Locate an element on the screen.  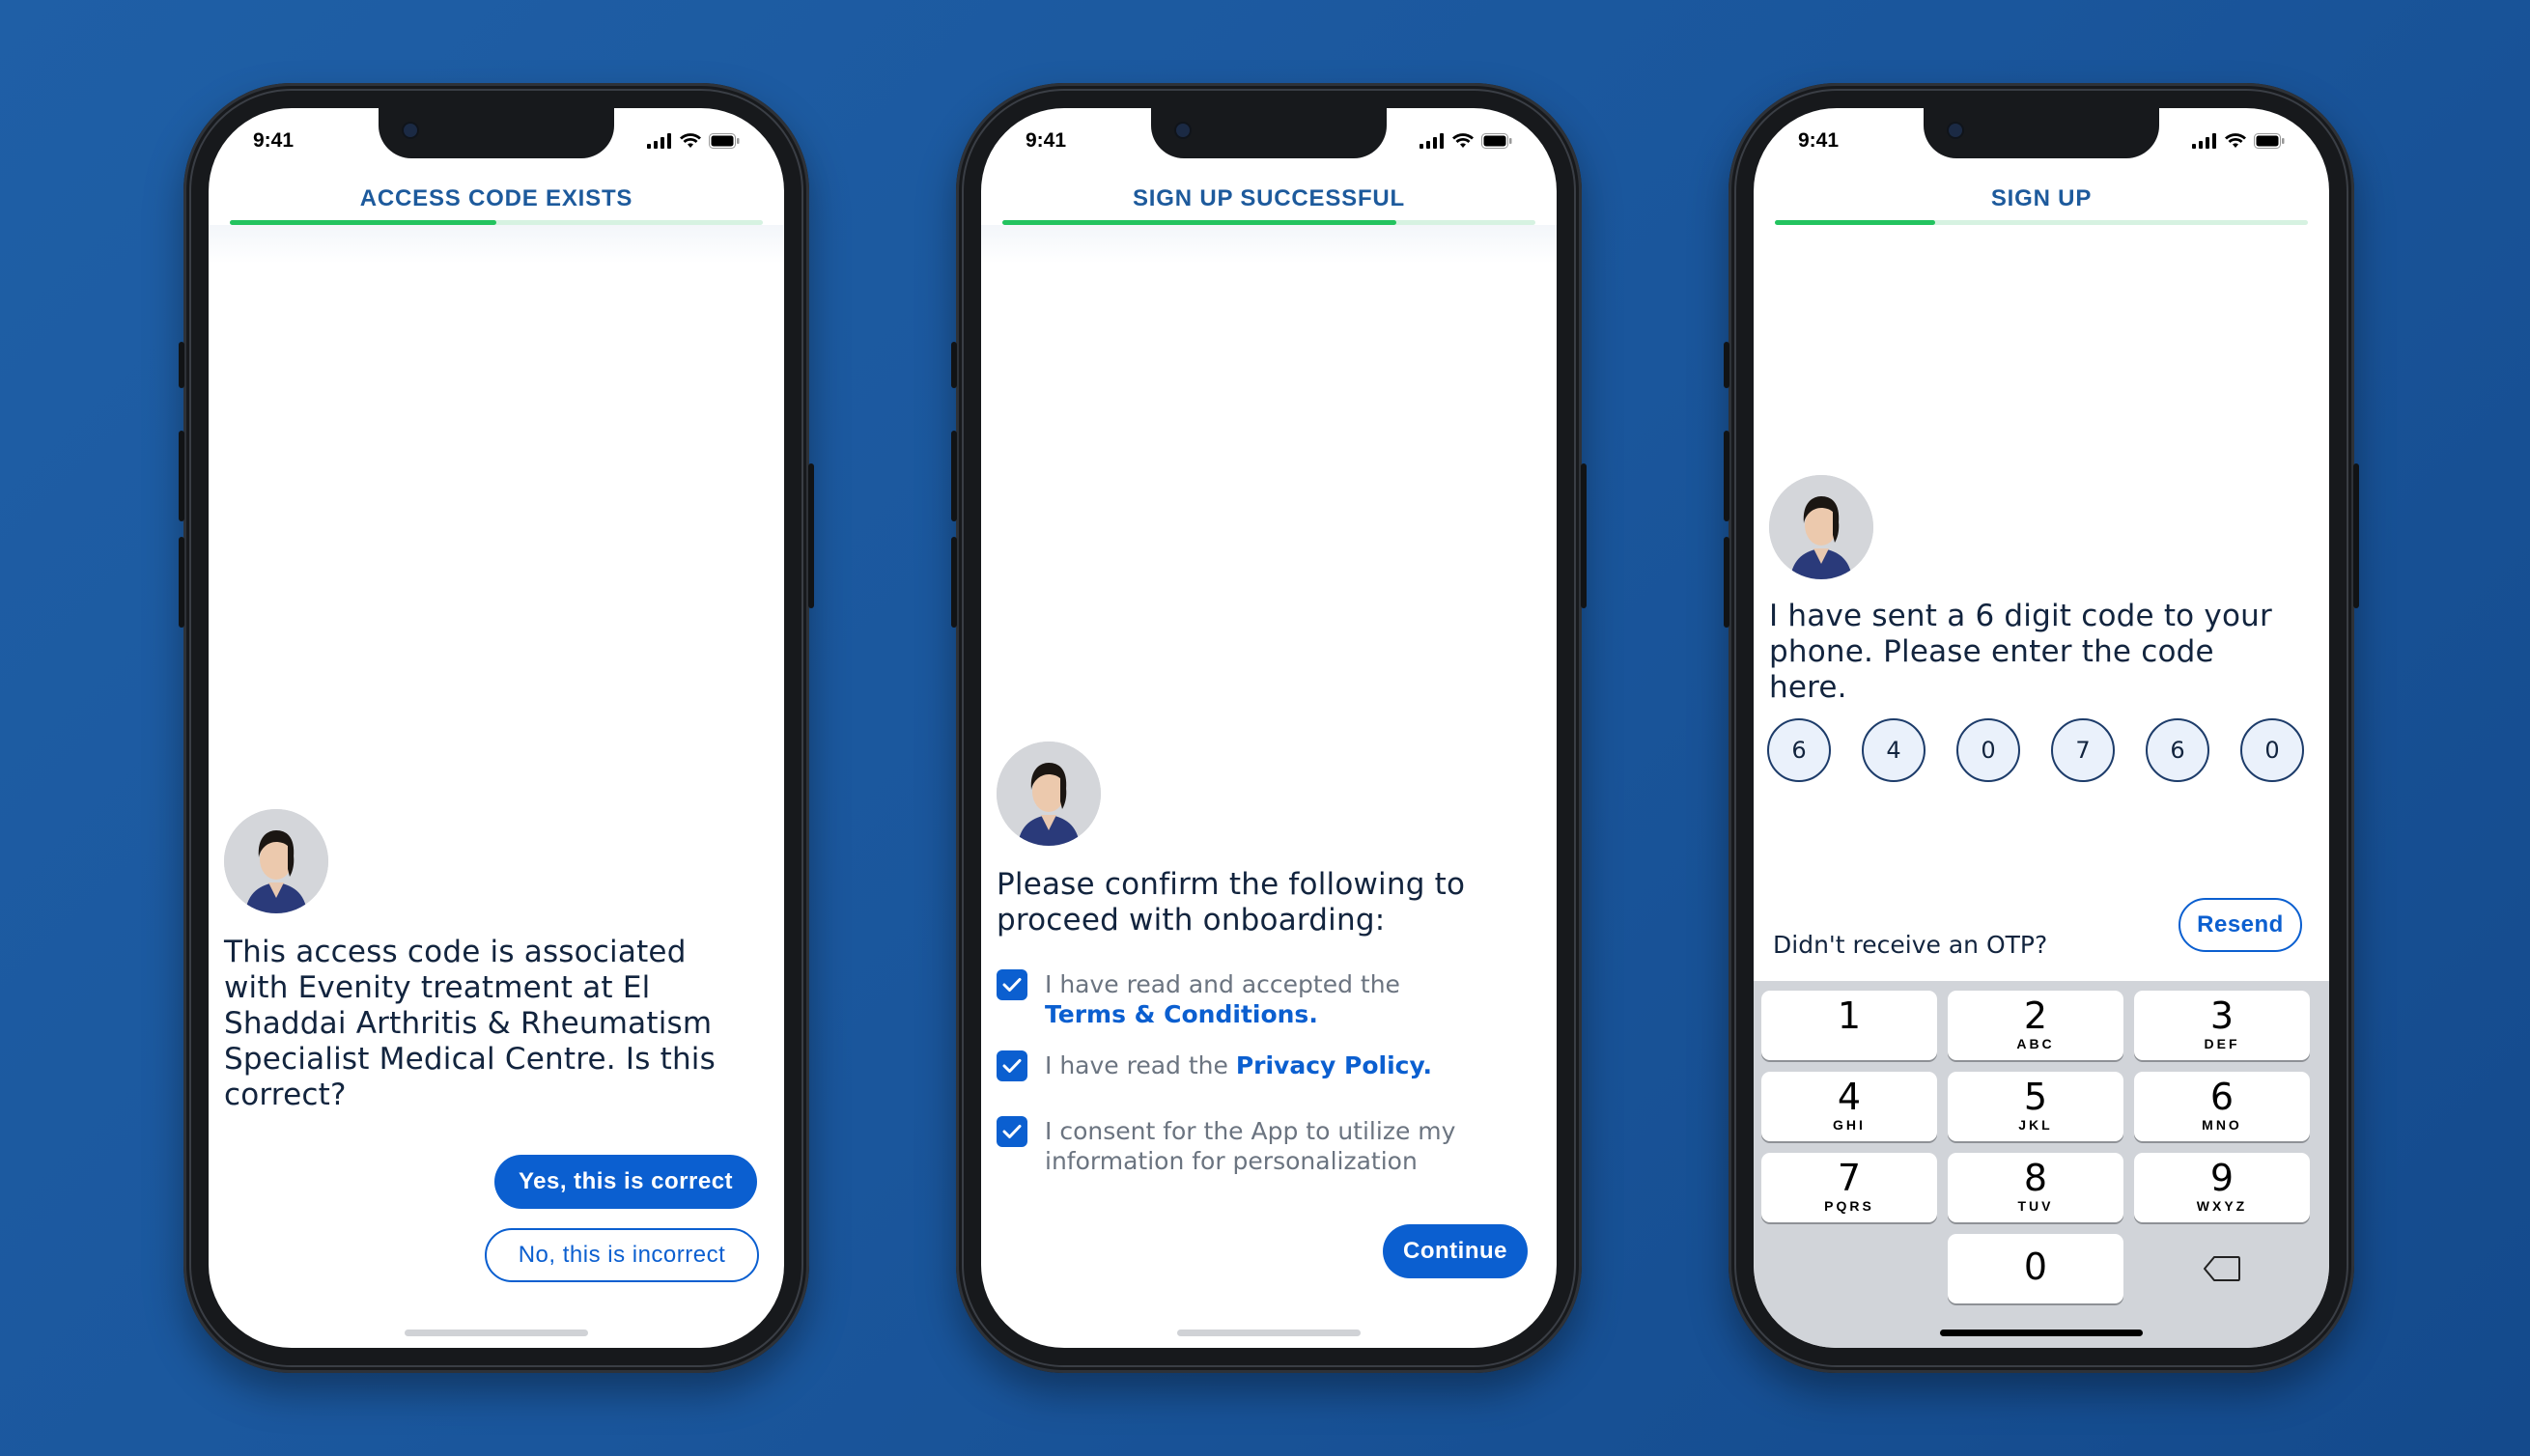
consent-privacy-row: I have read the Privacy Policy. is located at coordinates (1262, 1066).